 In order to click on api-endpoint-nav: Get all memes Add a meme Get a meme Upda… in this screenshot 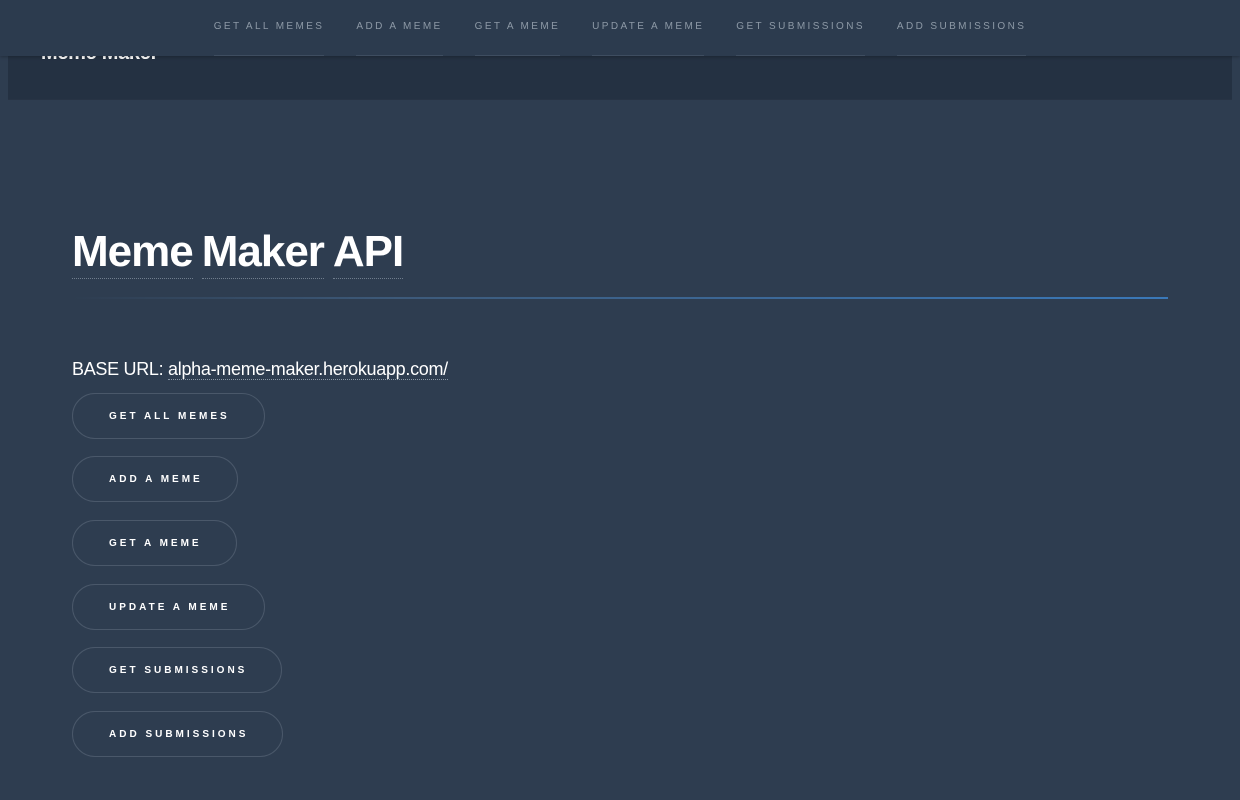, I will do `click(620, 28)`.